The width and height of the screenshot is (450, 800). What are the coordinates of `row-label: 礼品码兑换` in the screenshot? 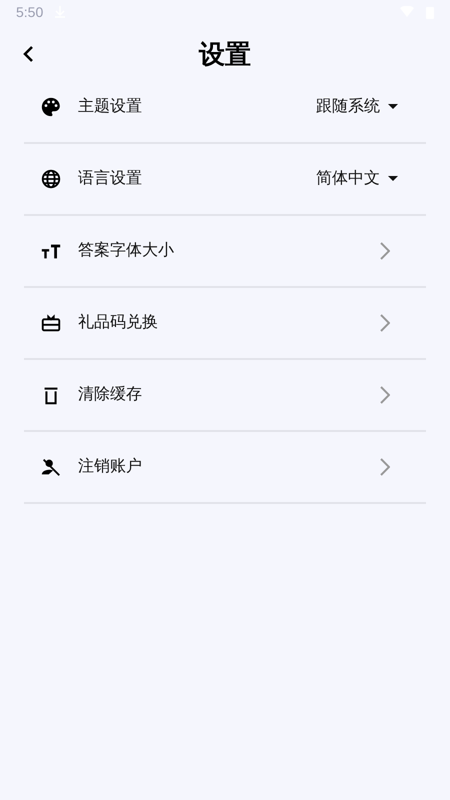 It's located at (118, 322).